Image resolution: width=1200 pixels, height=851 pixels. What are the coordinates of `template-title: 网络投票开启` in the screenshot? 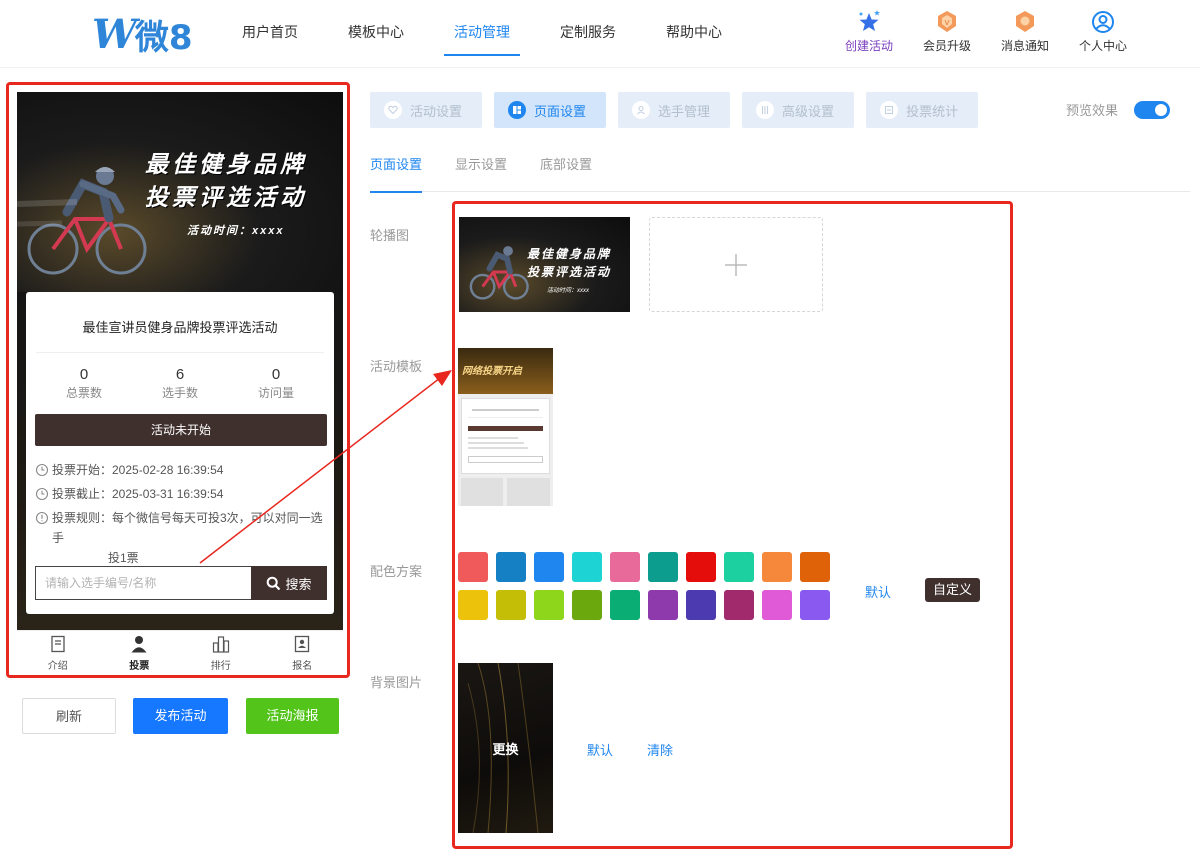 It's located at (492, 371).